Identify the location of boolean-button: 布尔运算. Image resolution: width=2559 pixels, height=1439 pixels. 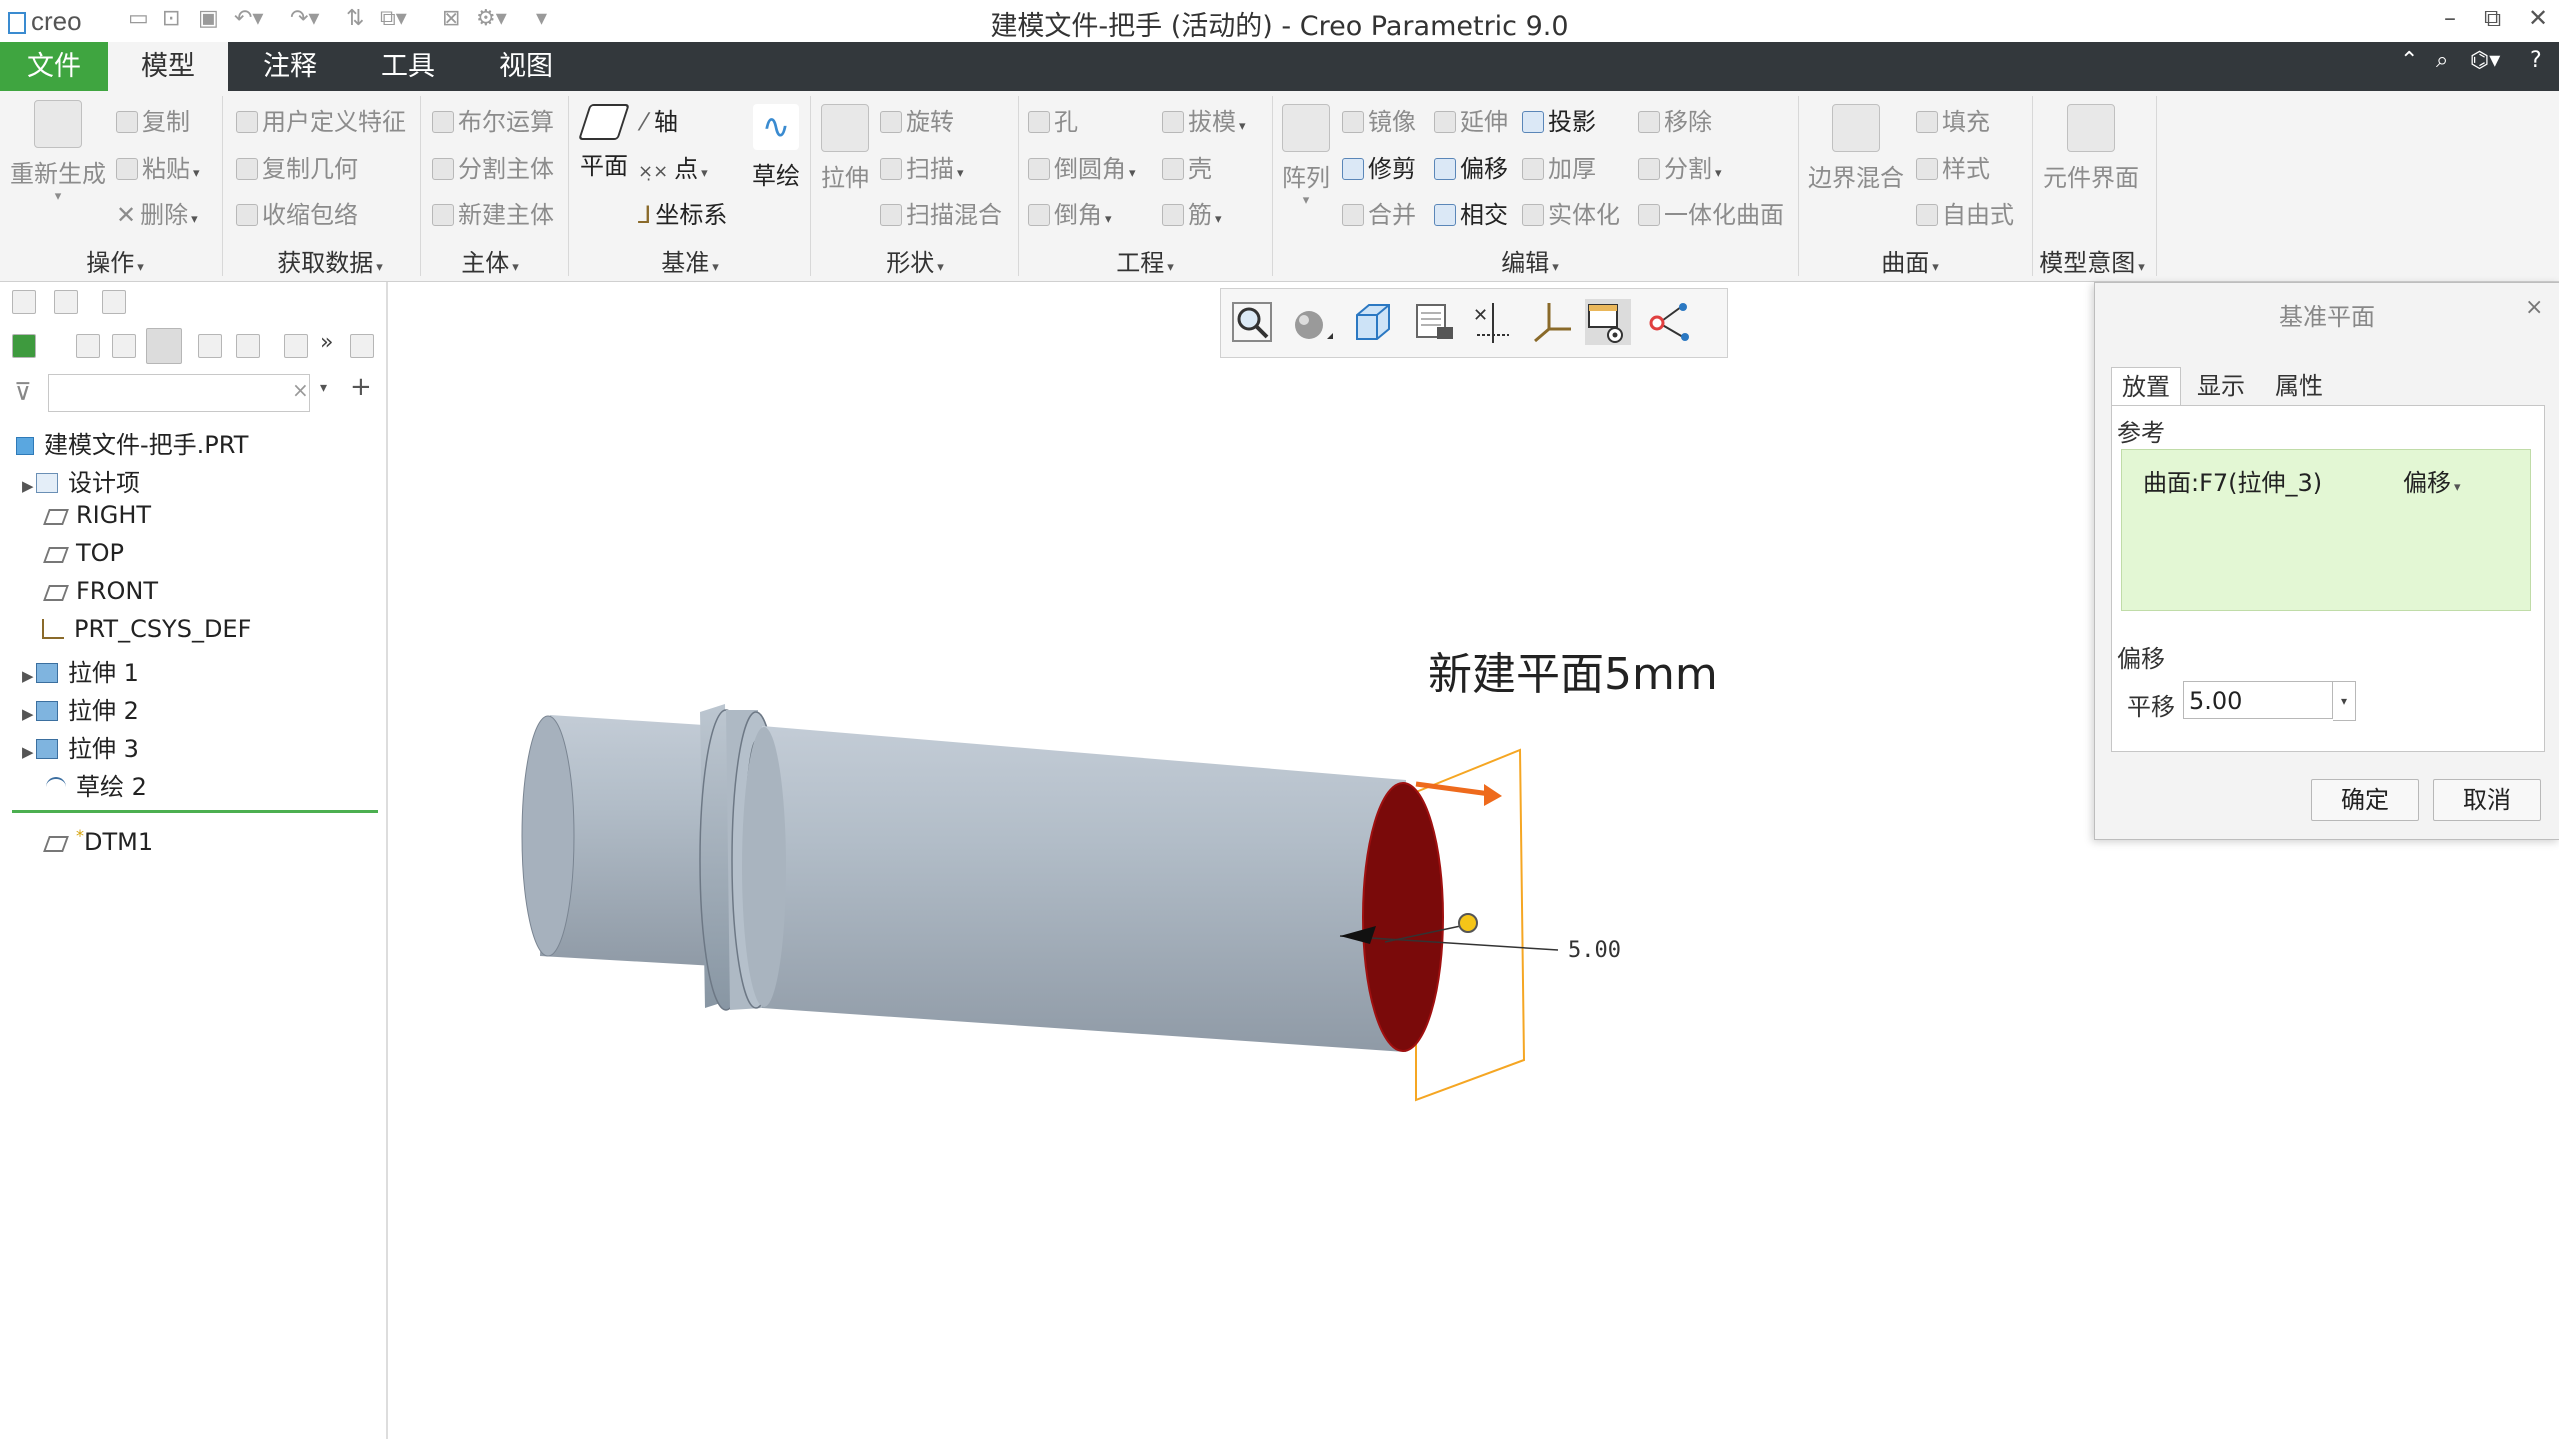
(493, 119).